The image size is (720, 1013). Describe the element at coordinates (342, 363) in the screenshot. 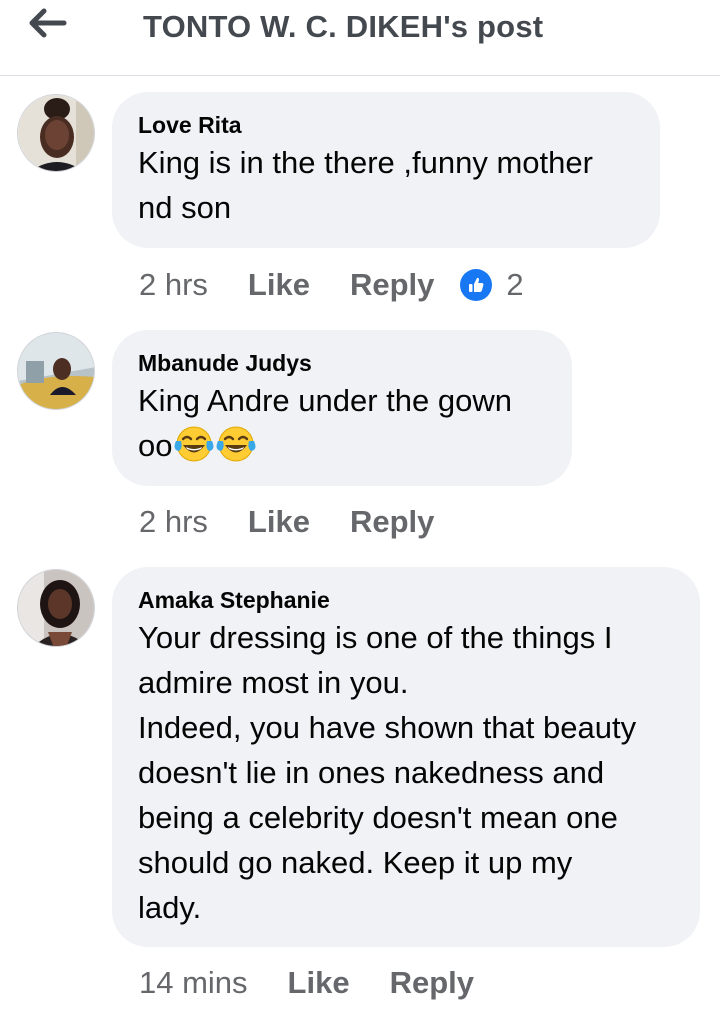

I see `comment-author: Mbanude Judys` at that location.